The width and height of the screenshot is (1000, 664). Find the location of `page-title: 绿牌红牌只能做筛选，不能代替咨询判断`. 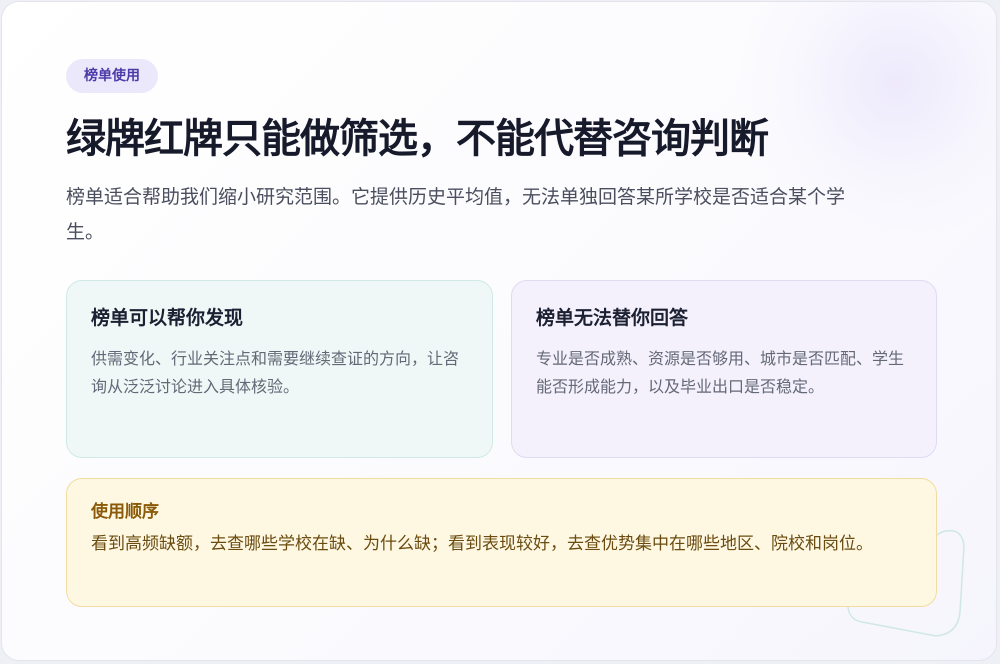

page-title: 绿牌红牌只能做筛选，不能代替咨询判断 is located at coordinates (417, 139).